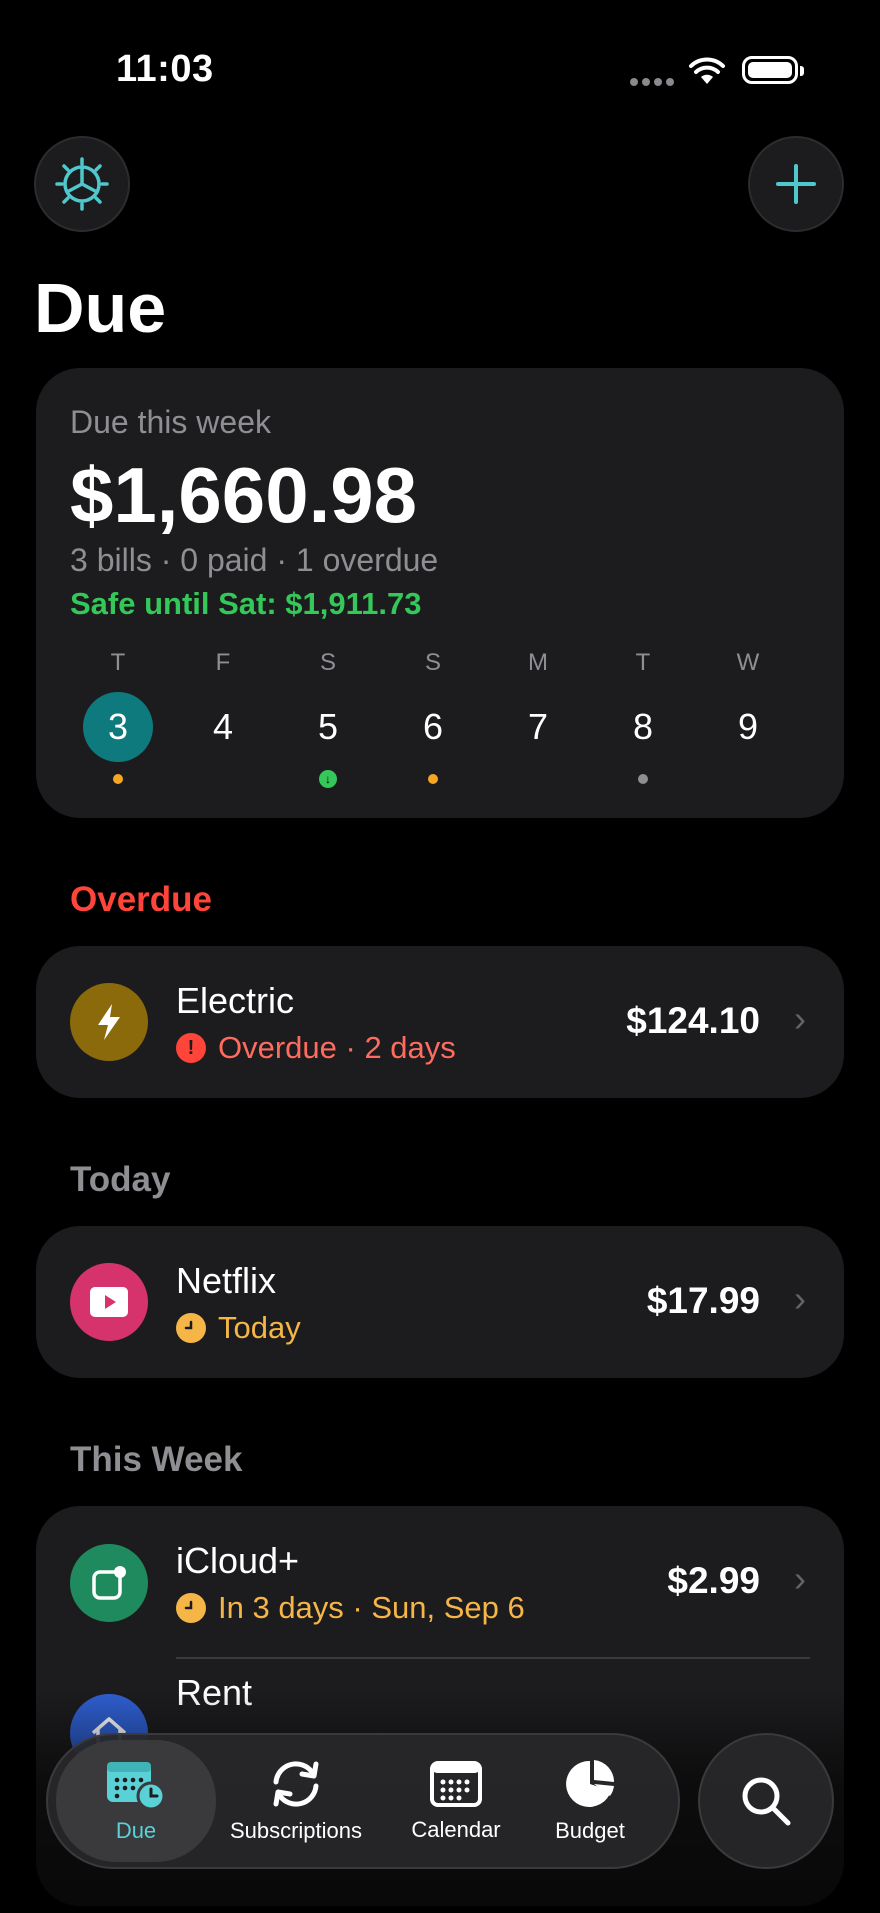 Image resolution: width=880 pixels, height=1913 pixels. I want to click on pie-chart-icon, so click(590, 1783).